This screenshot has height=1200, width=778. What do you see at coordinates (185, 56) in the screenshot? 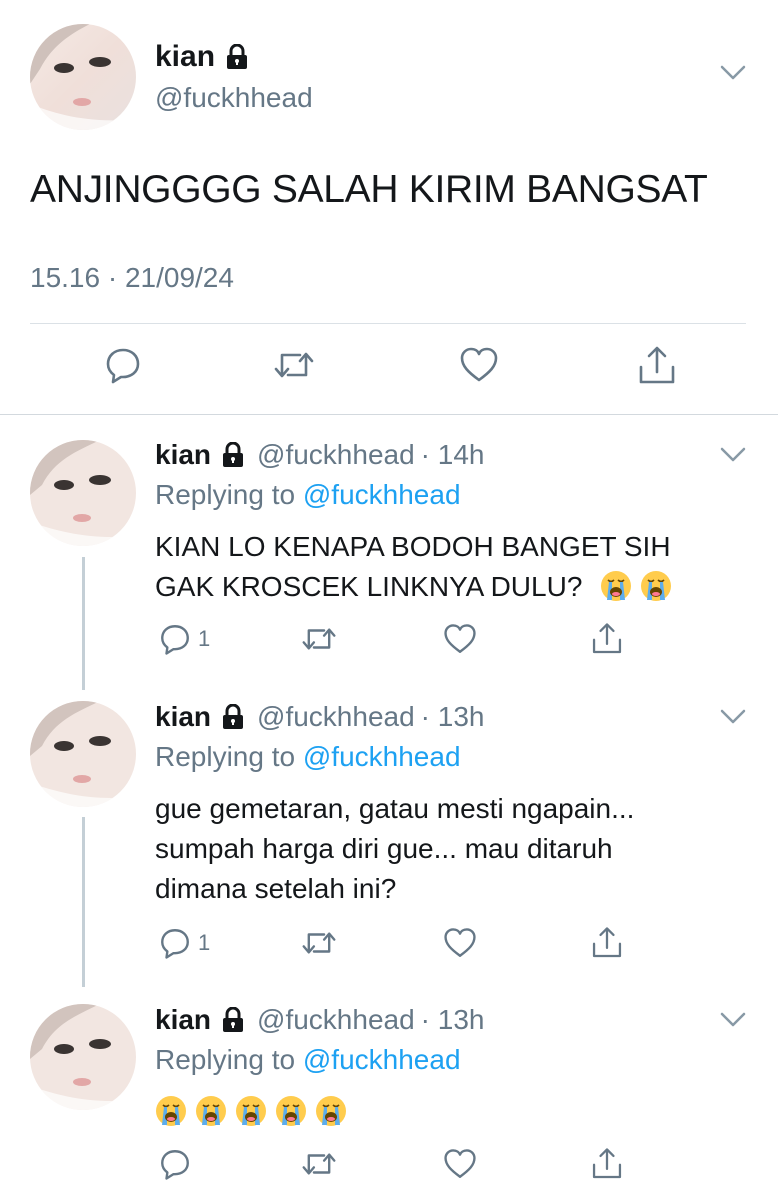
I see `display-name-text: kian` at bounding box center [185, 56].